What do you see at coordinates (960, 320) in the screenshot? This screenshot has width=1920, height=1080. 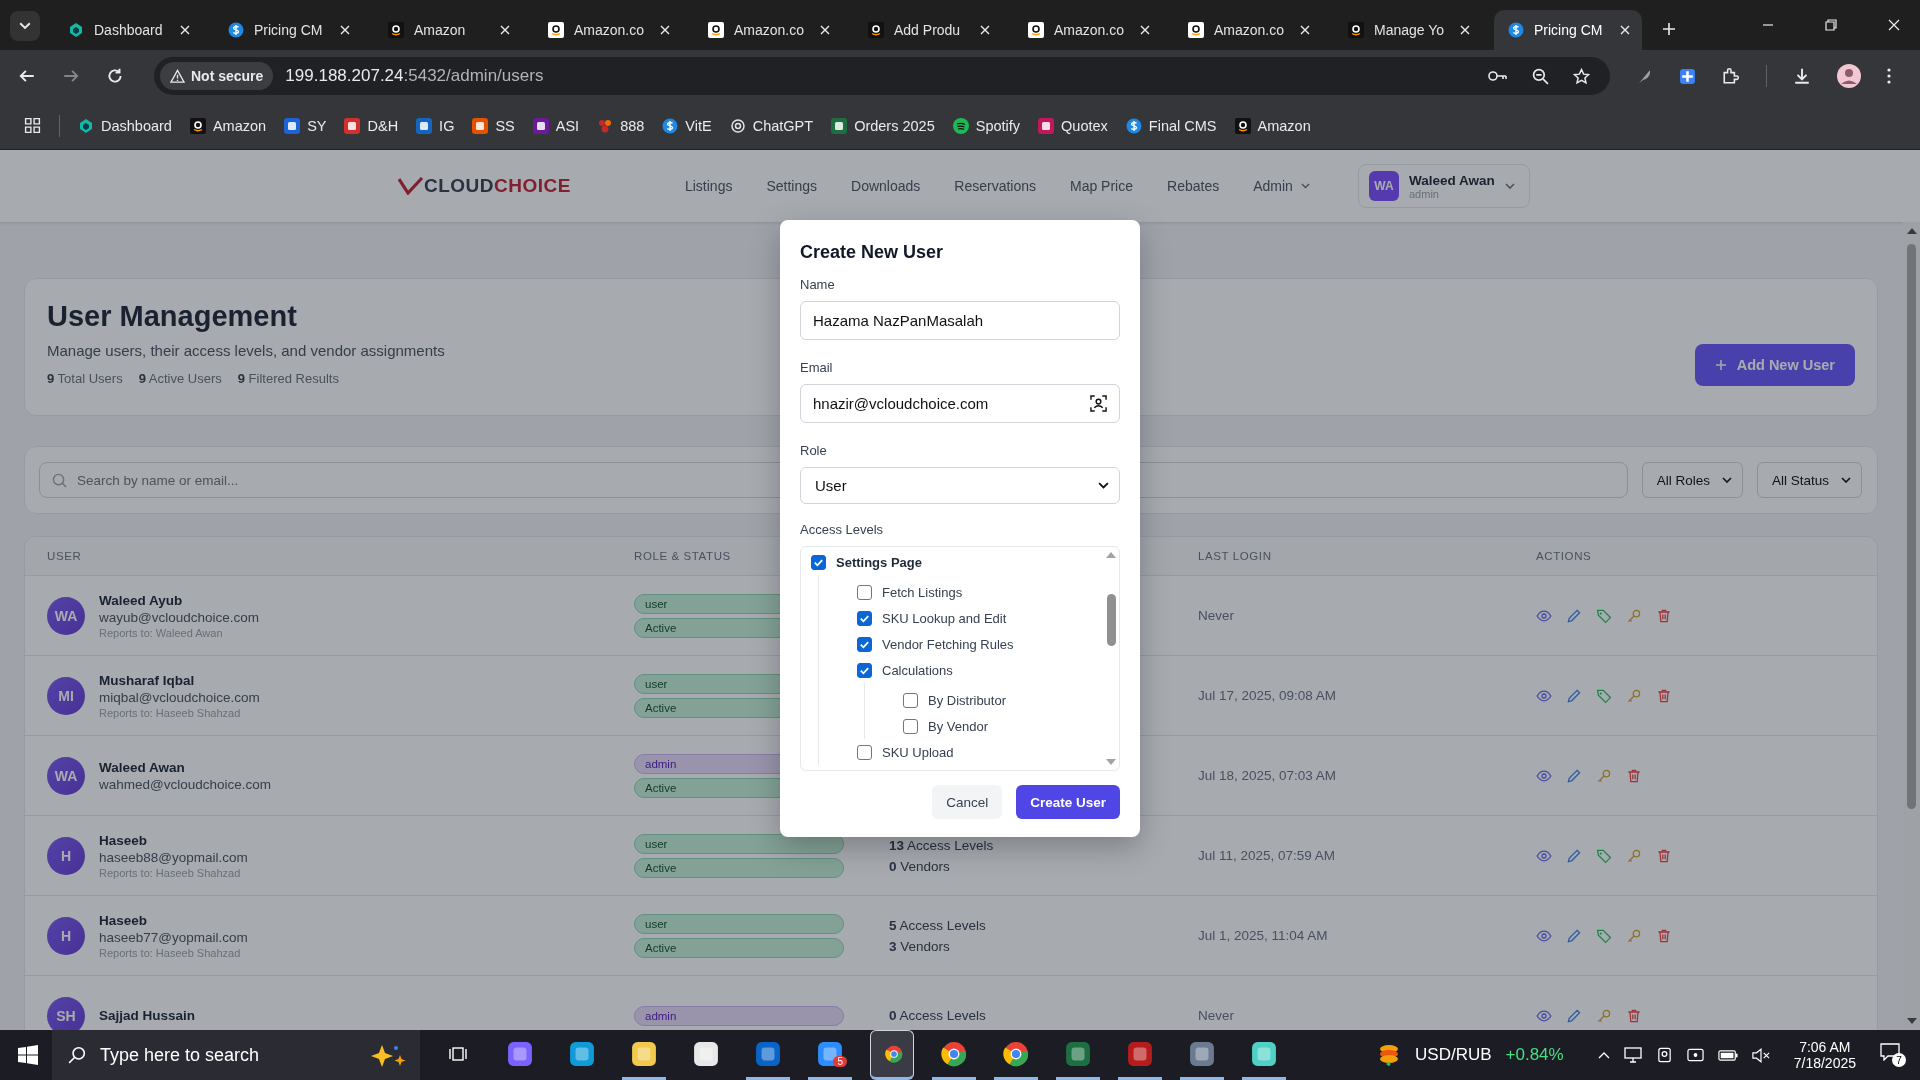 I see `name-field: Hazama NazPanMasalah` at bounding box center [960, 320].